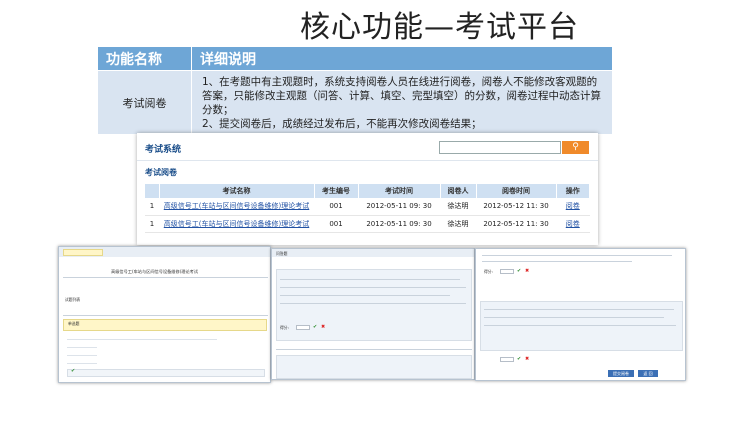 This screenshot has width=750, height=421. Describe the element at coordinates (161, 172) in the screenshot. I see `section-title: 考试阅卷` at that location.